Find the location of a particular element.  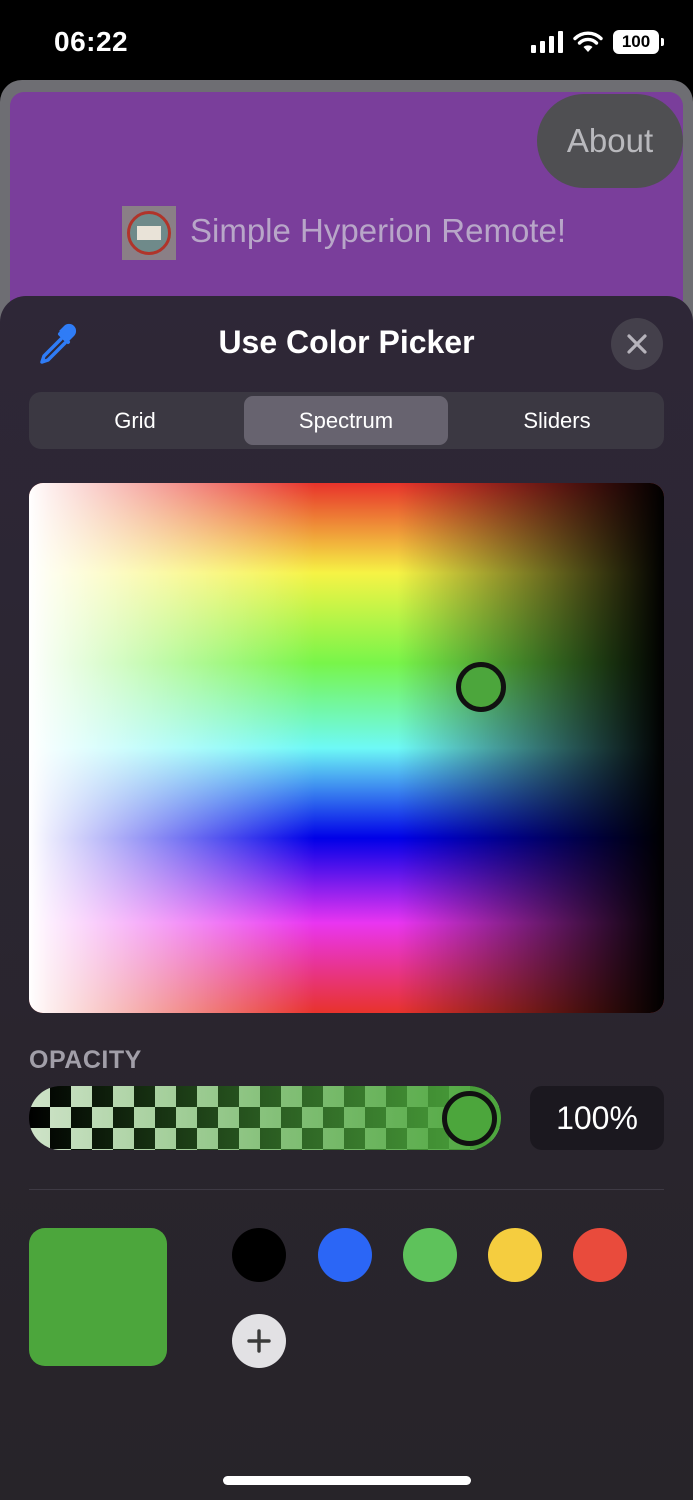

wifi-icon is located at coordinates (588, 41).